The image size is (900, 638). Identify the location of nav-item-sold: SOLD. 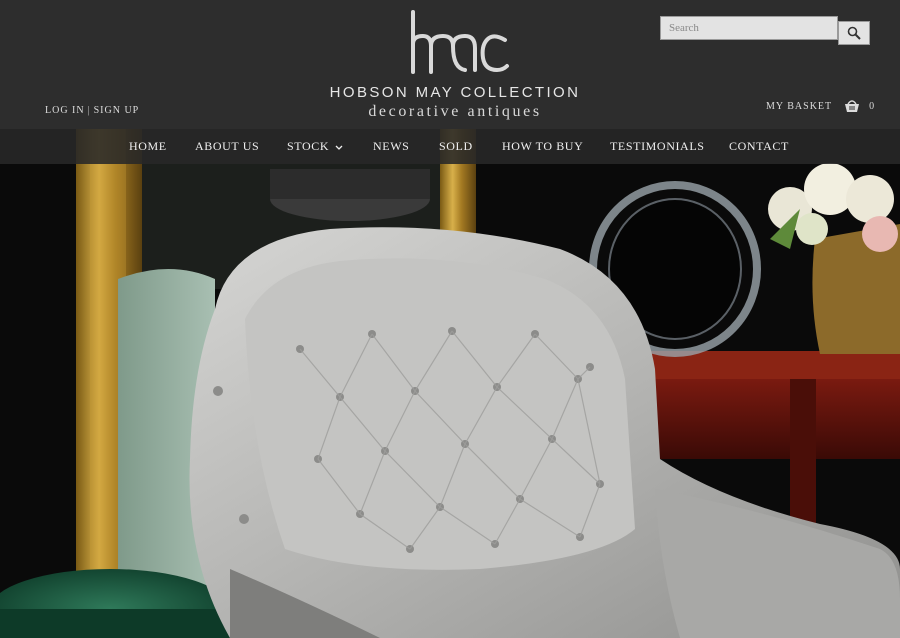
(456, 146).